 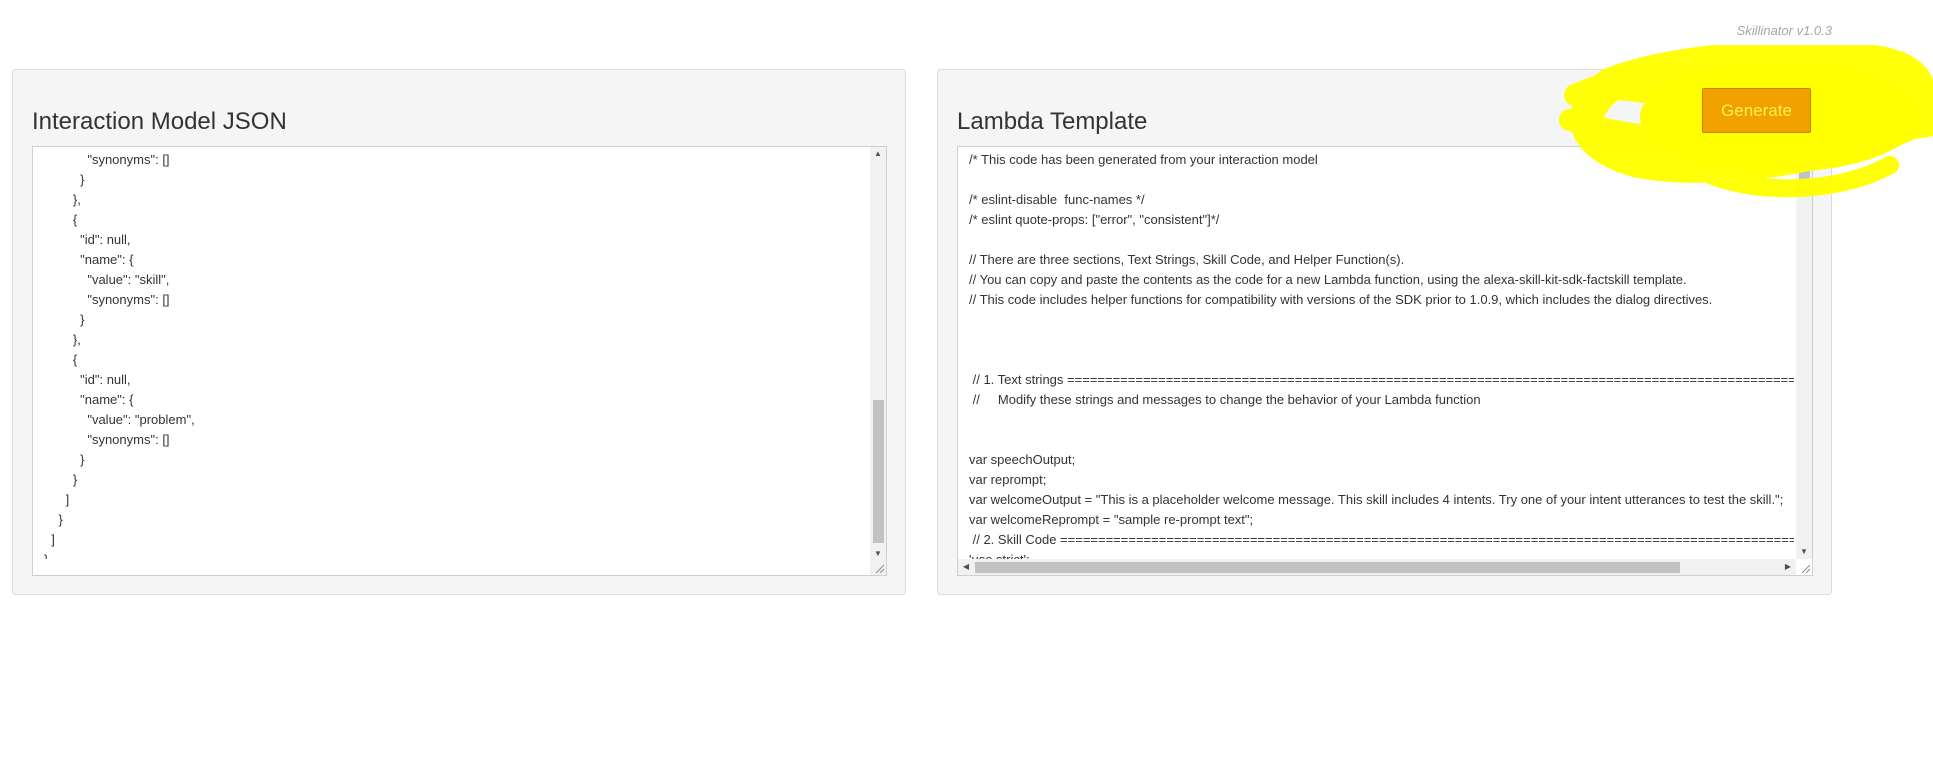 I want to click on interaction-model-vscrollbar: ▲ ▼, so click(x=878, y=361).